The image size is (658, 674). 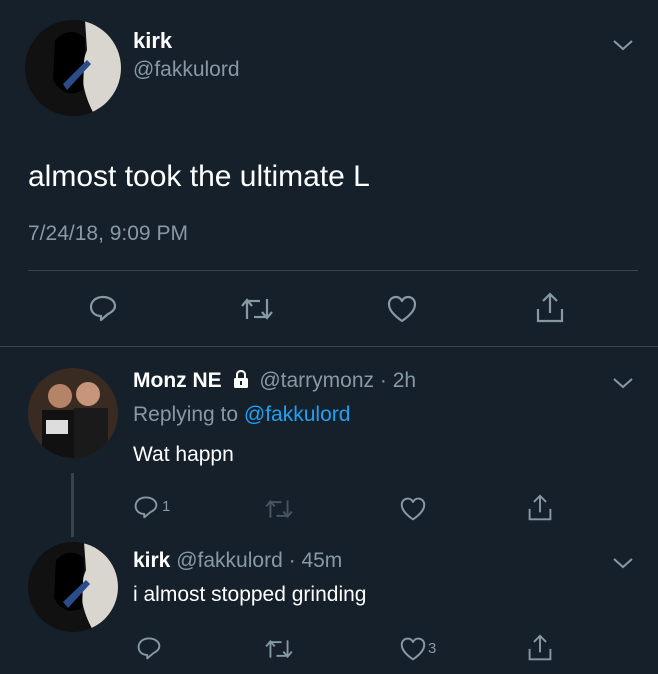 I want to click on reply-1-text: Wat happn, so click(x=183, y=454).